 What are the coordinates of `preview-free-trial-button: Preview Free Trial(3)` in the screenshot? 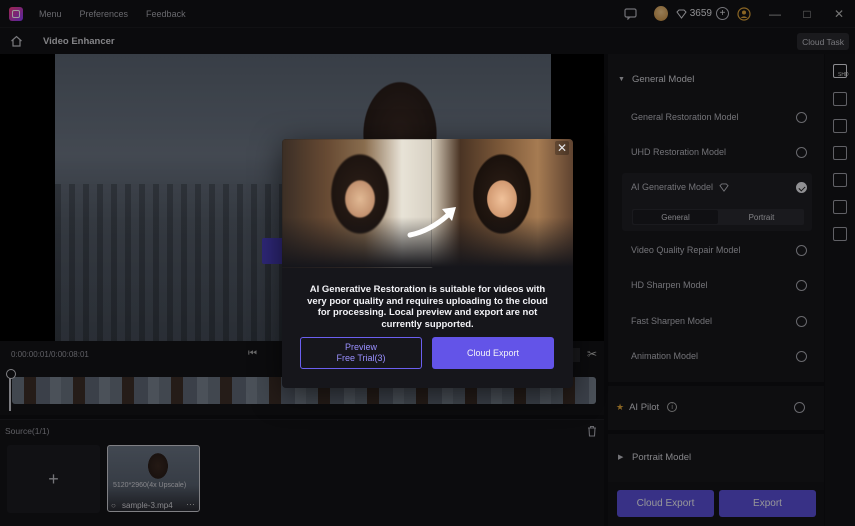 It's located at (361, 353).